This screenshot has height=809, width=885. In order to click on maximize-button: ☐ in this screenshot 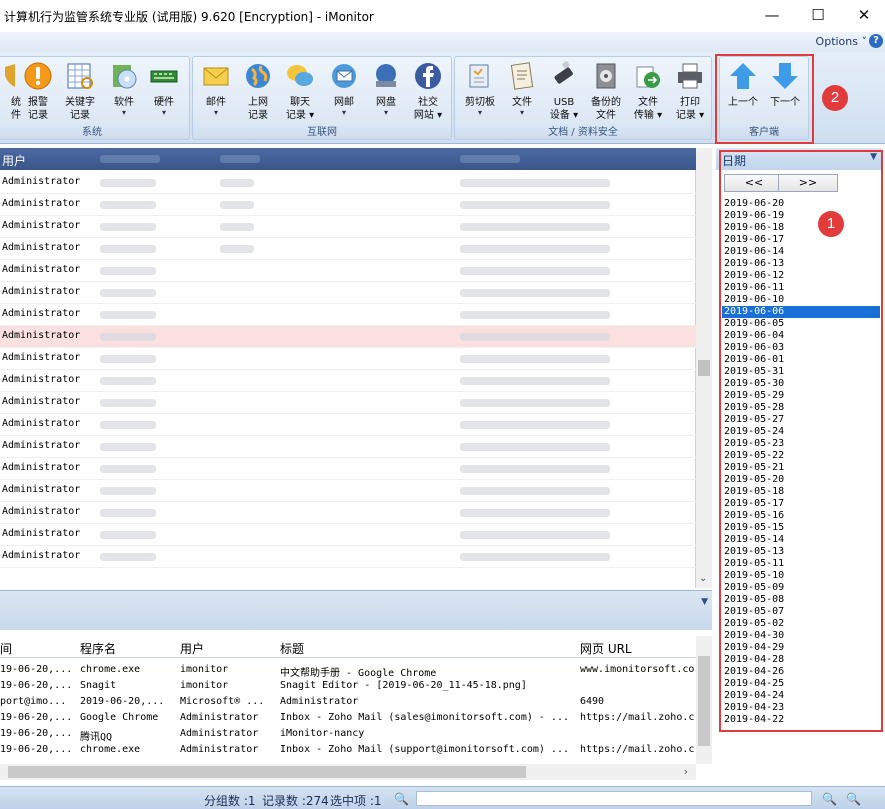, I will do `click(818, 16)`.